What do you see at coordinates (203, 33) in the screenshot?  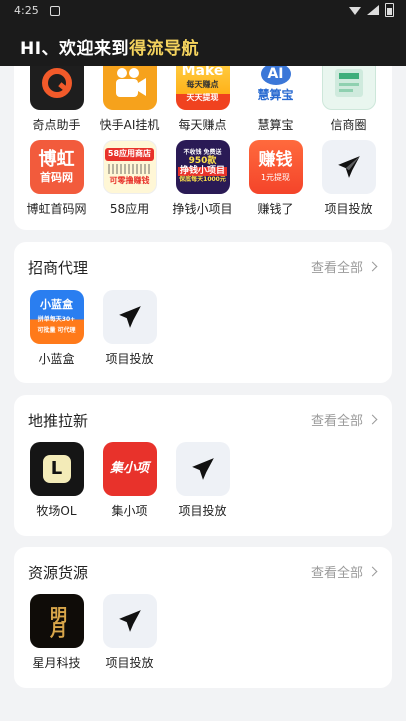 I see `app-header: 4:25 HI、欢迎来到得流导航` at bounding box center [203, 33].